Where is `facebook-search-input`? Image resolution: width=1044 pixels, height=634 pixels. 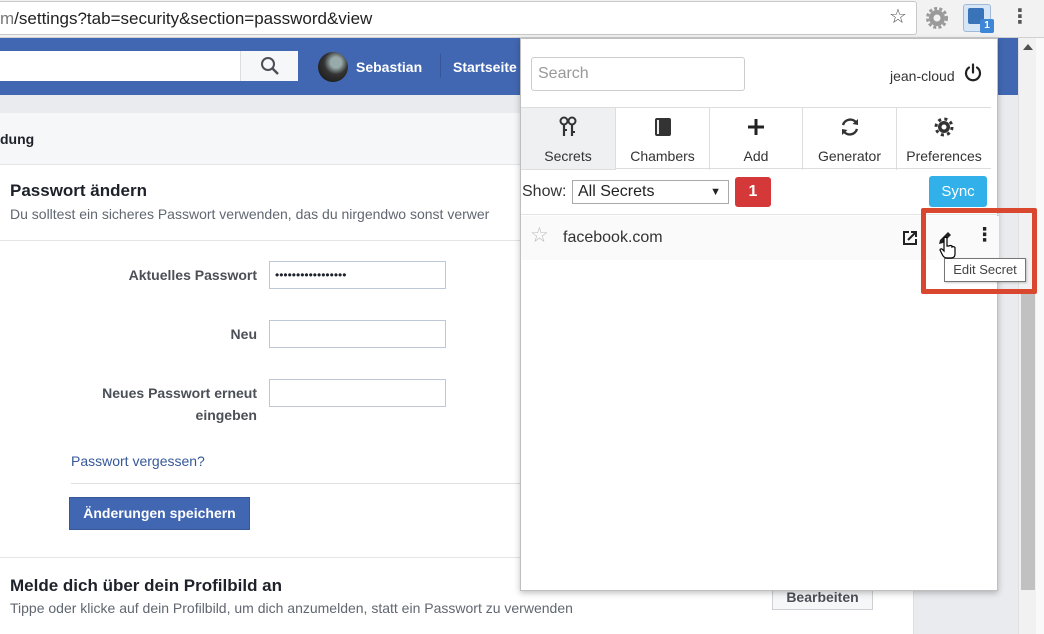 facebook-search-input is located at coordinates (149, 66).